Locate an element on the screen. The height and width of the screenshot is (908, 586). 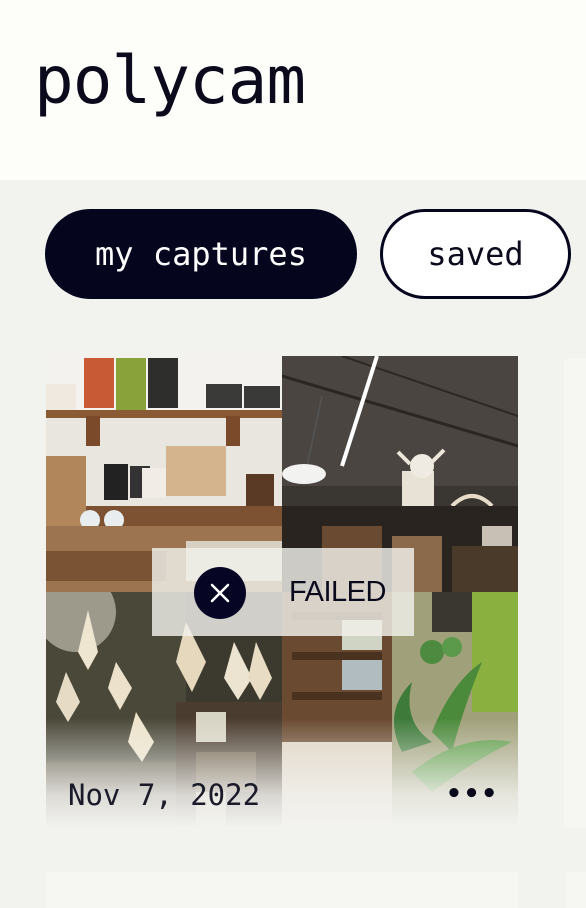
status-label: FAILED is located at coordinates (337, 592).